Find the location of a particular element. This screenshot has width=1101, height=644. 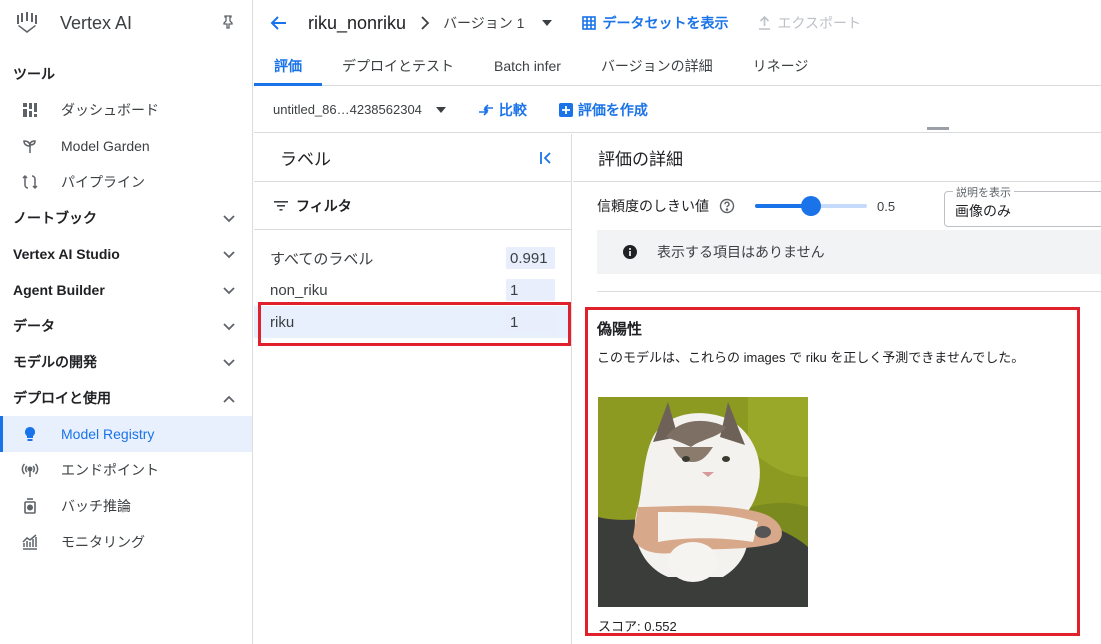

brand: Vertex AI is located at coordinates (126, 23).